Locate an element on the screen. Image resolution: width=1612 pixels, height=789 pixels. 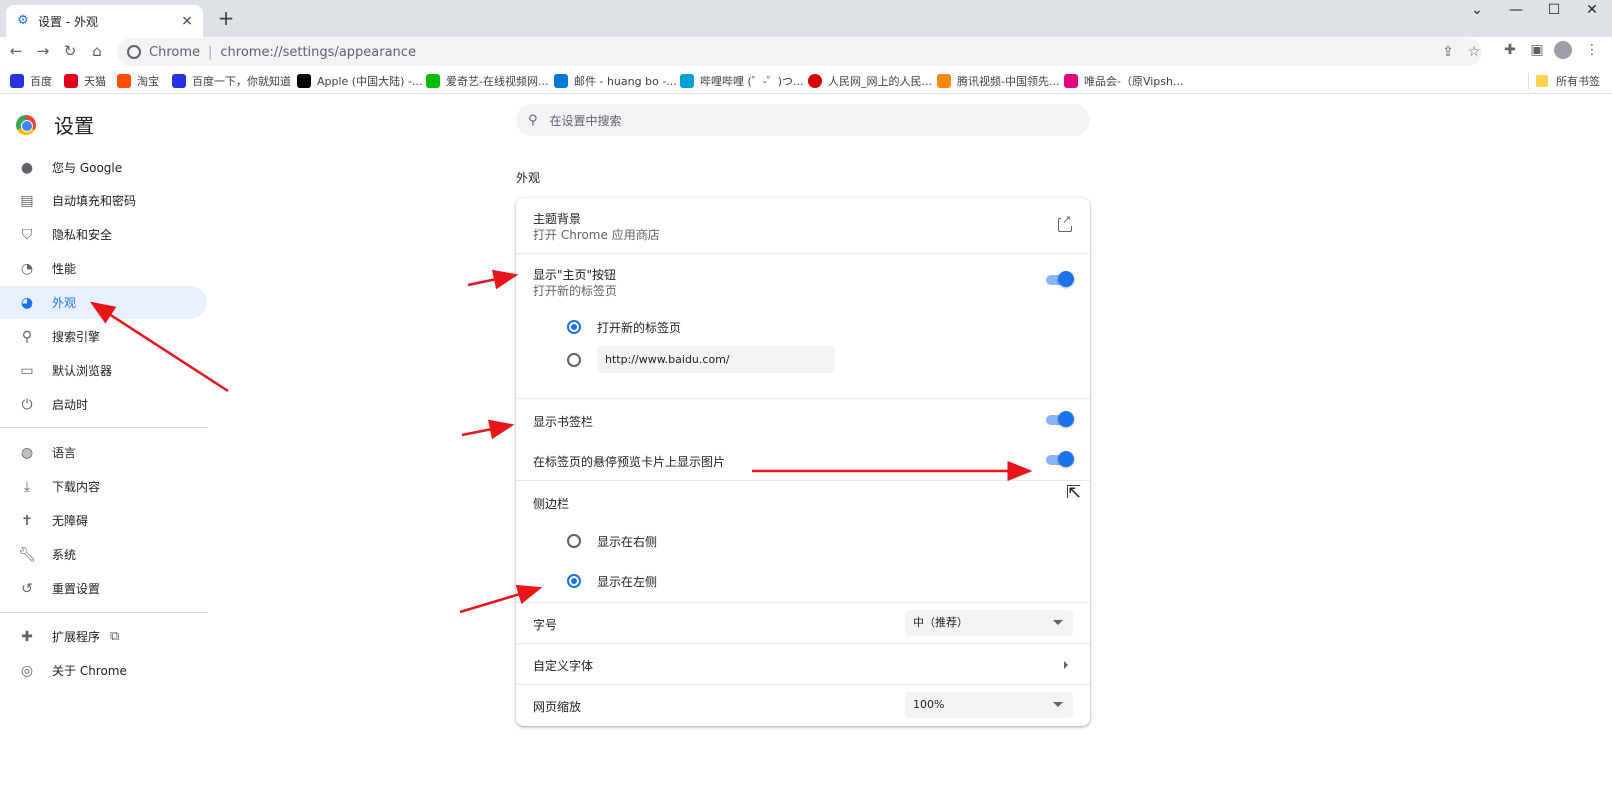
sidebar-item-extensions: ✚ 扩展程序 ⧉ is located at coordinates (103, 636).